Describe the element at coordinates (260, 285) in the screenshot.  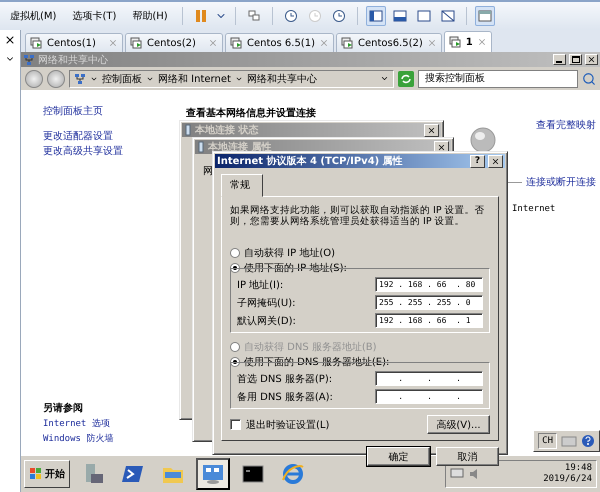
I see `field-label: IP 地址(I):` at that location.